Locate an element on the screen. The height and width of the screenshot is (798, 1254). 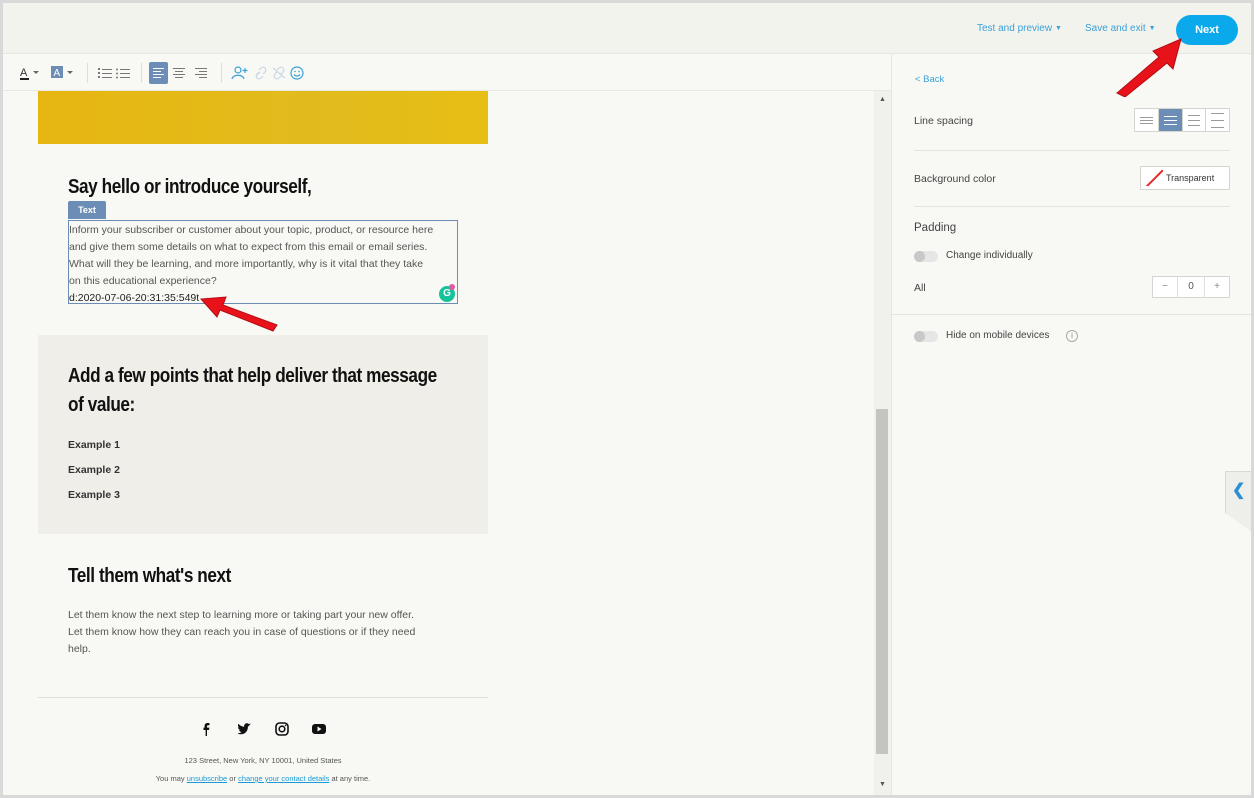
section2-heading-line2: of value: is located at coordinates (101, 405).